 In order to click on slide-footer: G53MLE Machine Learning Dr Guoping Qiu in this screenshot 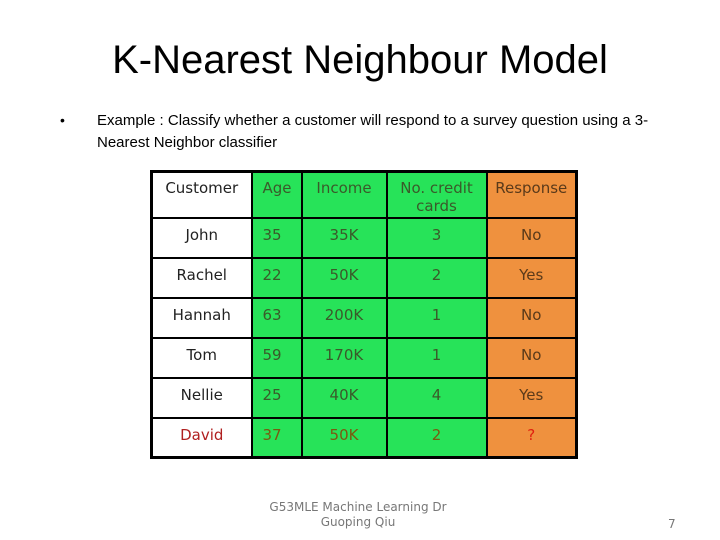, I will do `click(358, 515)`.